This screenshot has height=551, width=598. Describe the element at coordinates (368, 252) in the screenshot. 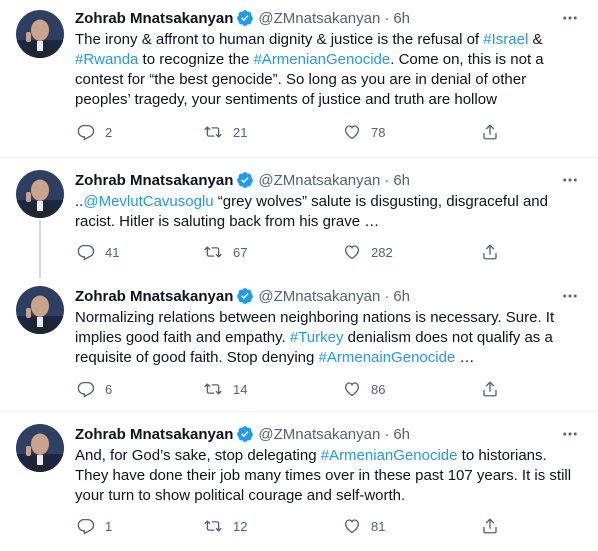

I see `like-button: 282` at that location.